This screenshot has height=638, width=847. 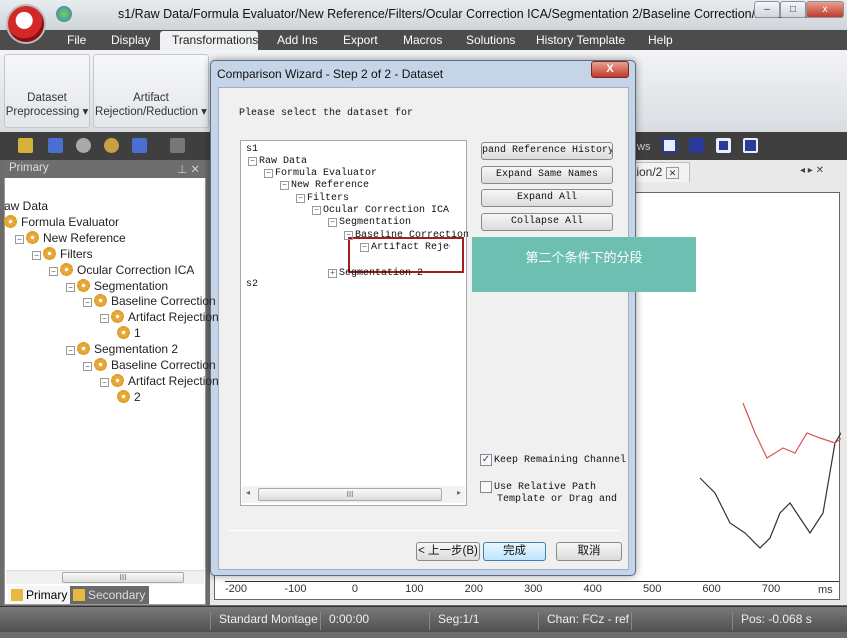 I want to click on tree-item: 2, so click(x=129, y=396).